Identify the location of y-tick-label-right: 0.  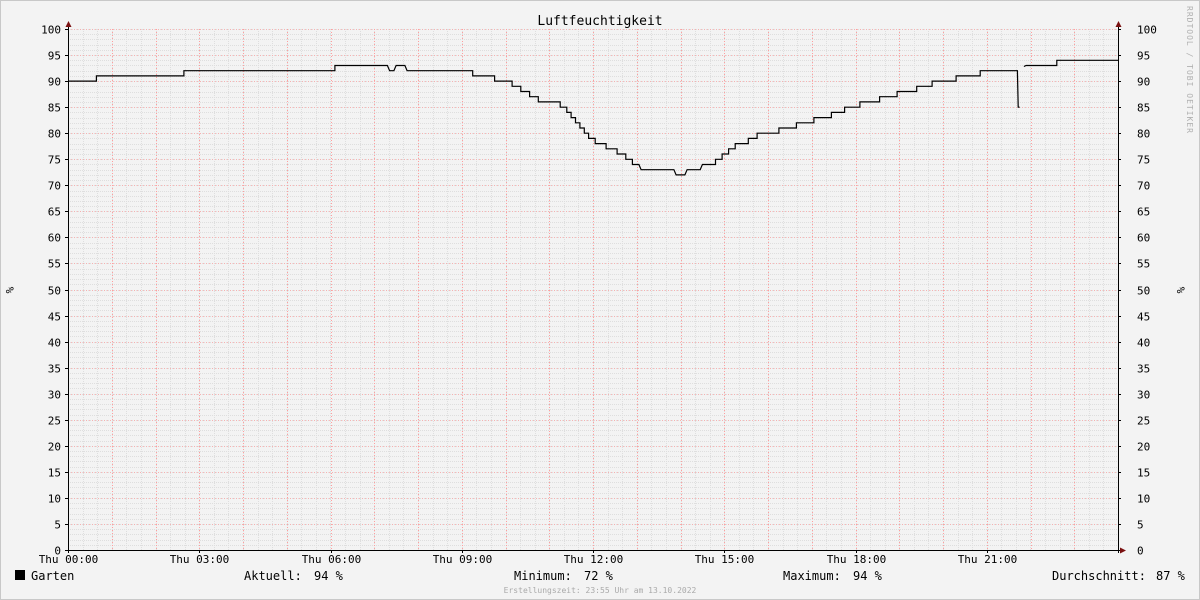
(1140, 551).